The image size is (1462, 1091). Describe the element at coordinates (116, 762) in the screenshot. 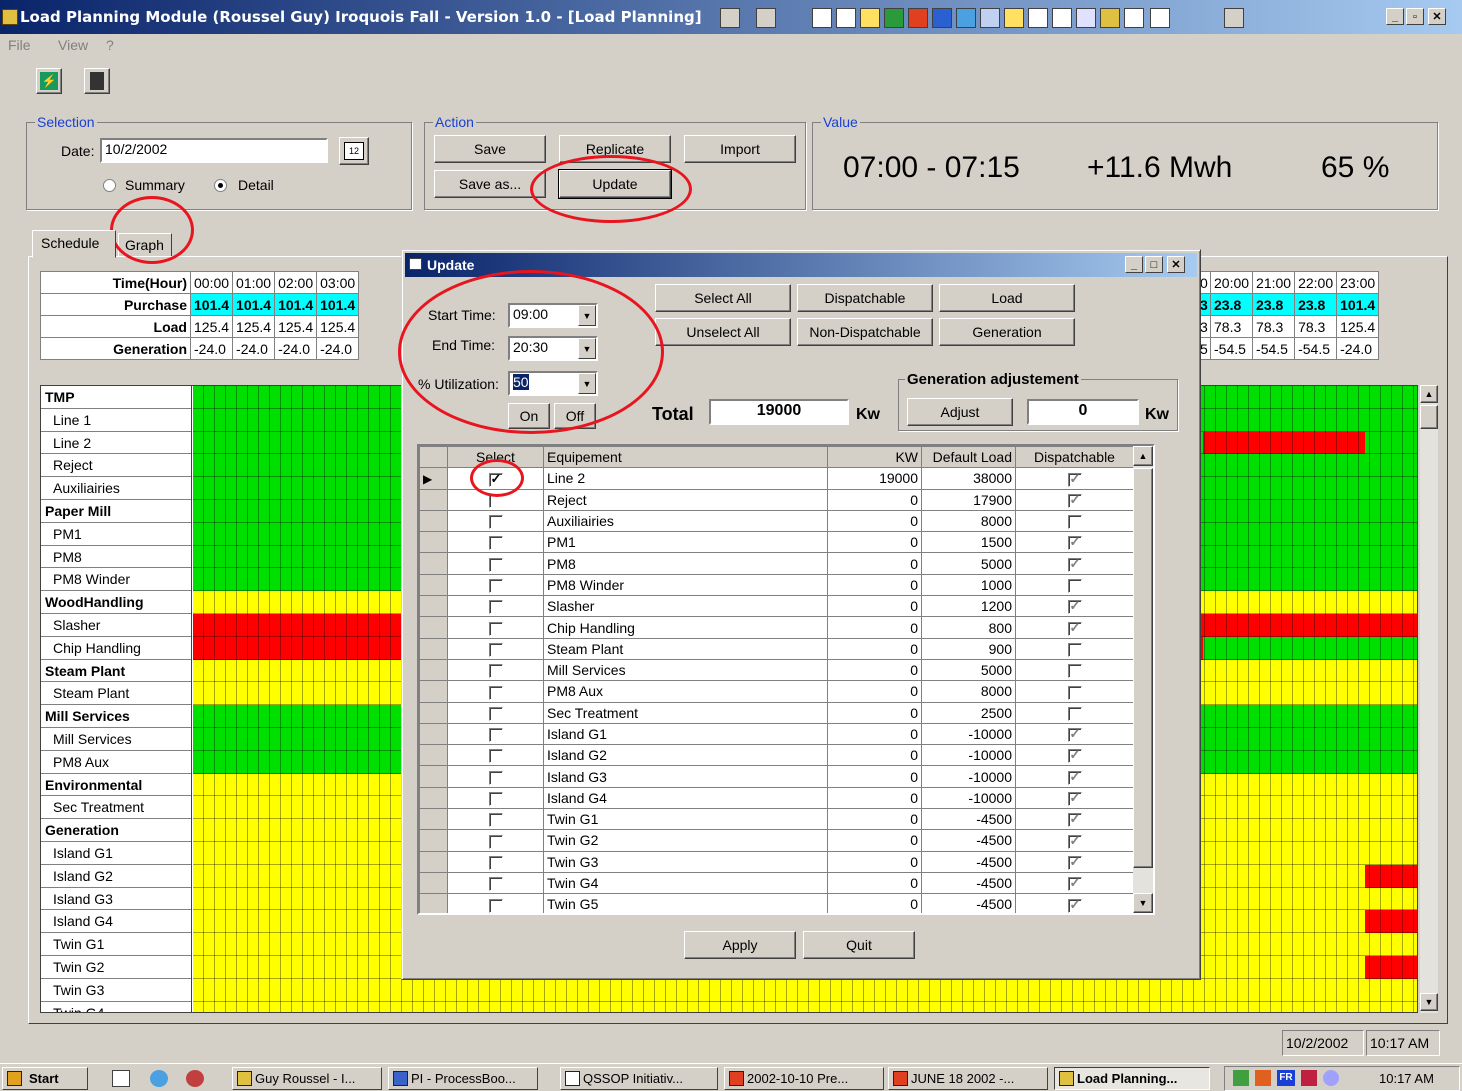

I see `schedule-item: PM8 Aux` at that location.